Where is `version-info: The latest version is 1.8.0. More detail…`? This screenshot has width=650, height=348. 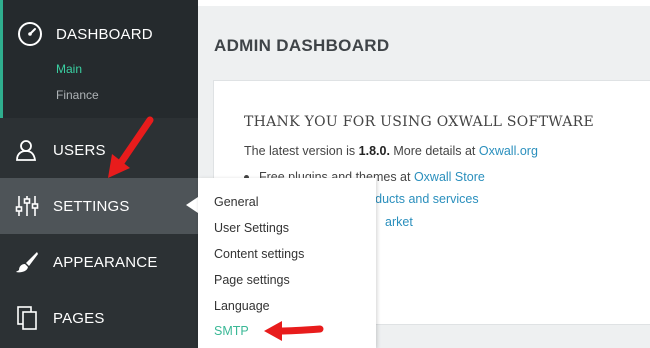
version-info: The latest version is 1.8.0. More detail… is located at coordinates (391, 151).